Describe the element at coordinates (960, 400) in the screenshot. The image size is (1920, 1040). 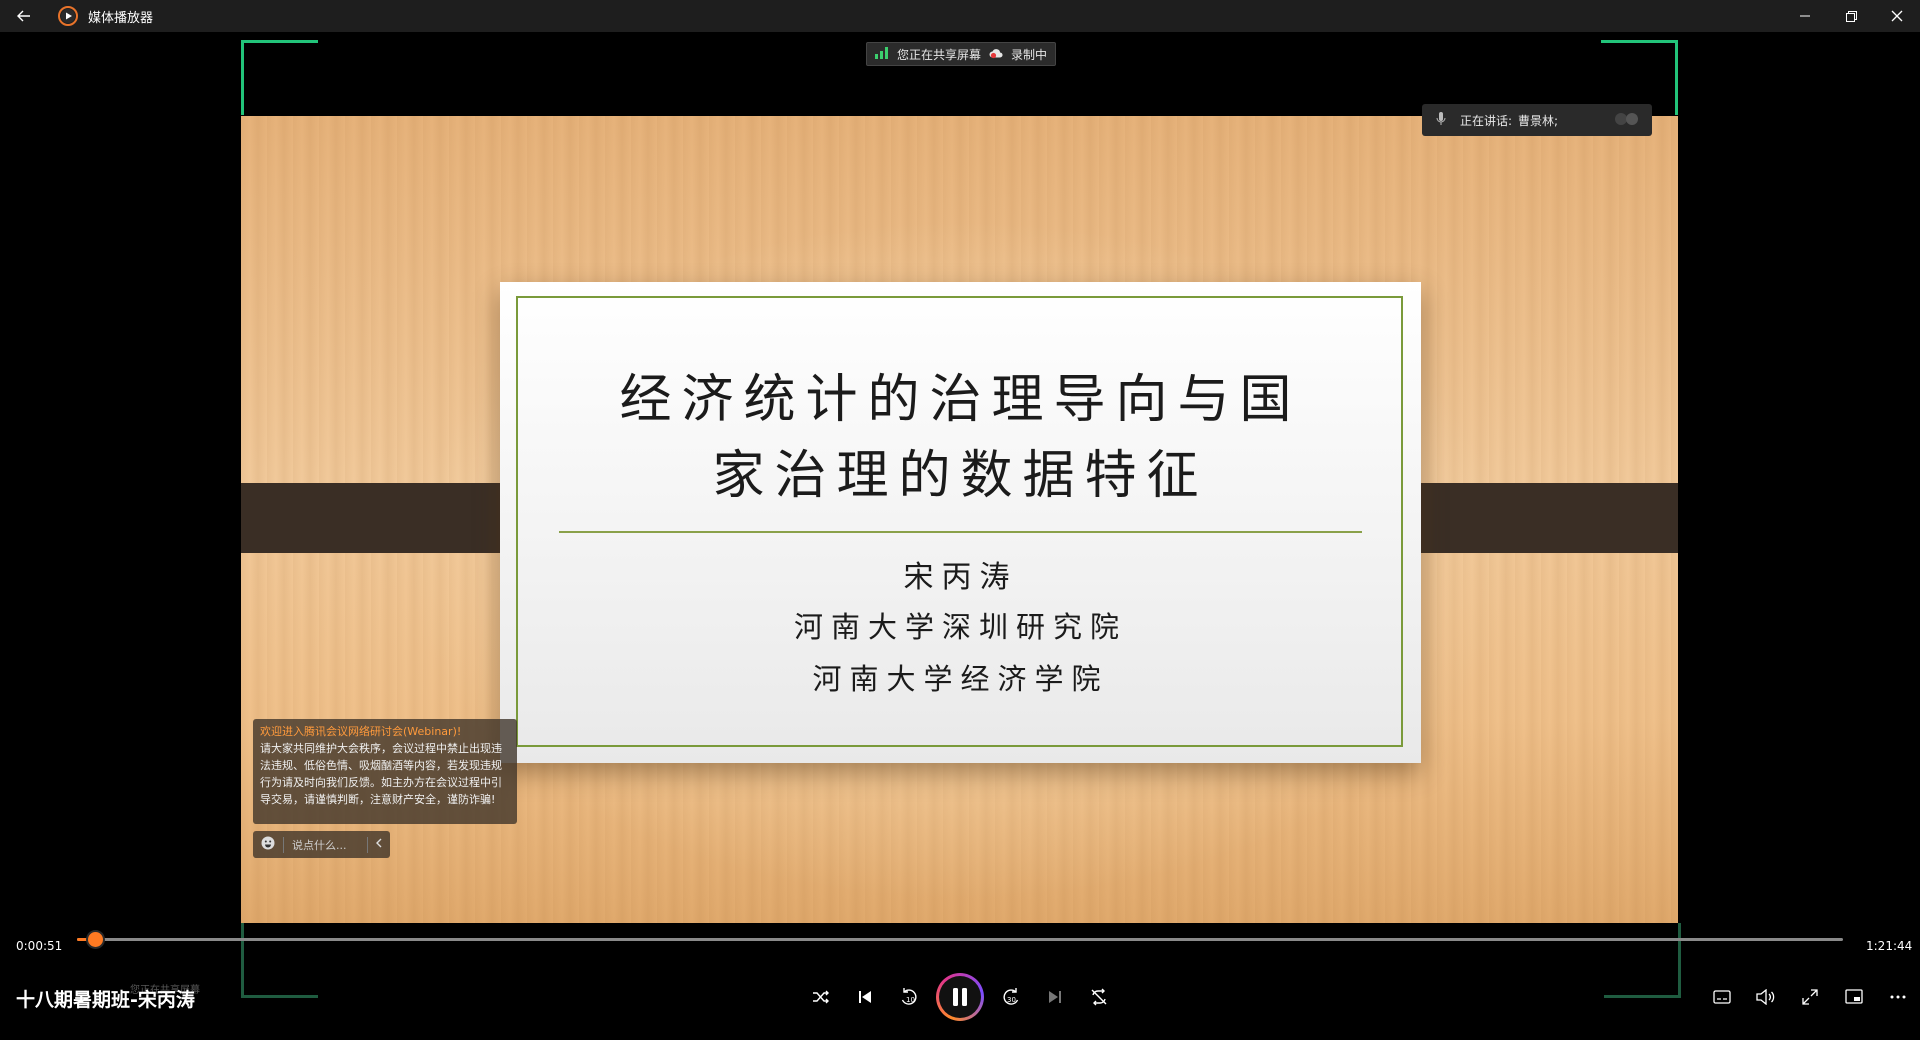
I see `slide-title-line-1: 经济统计的治理导向与国` at that location.